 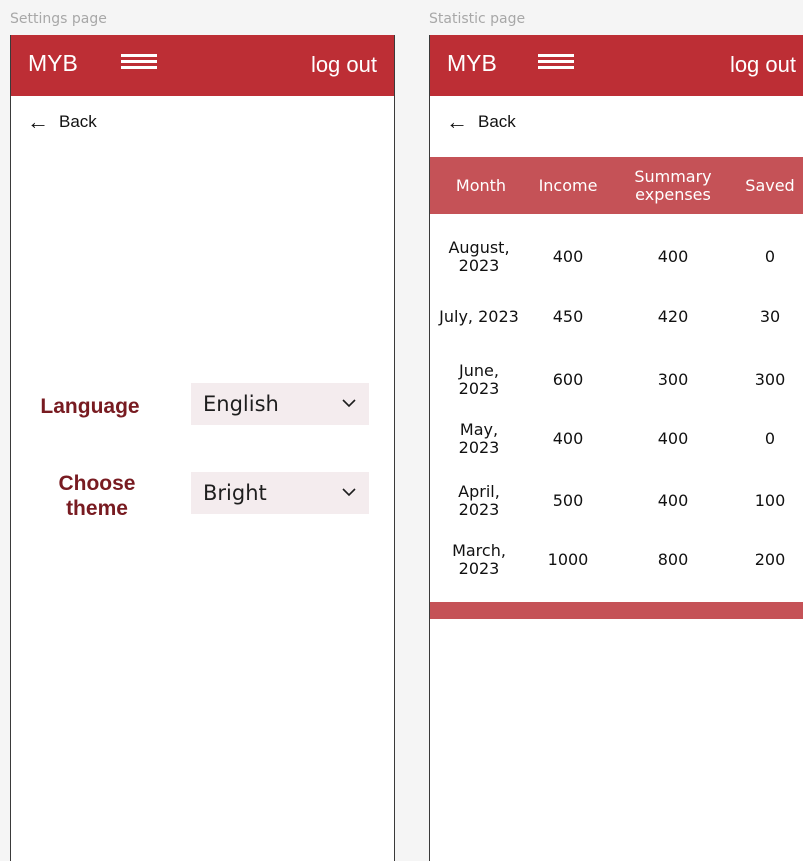 I want to click on table-row: July, 2023 450 420 30, so click(x=616, y=317).